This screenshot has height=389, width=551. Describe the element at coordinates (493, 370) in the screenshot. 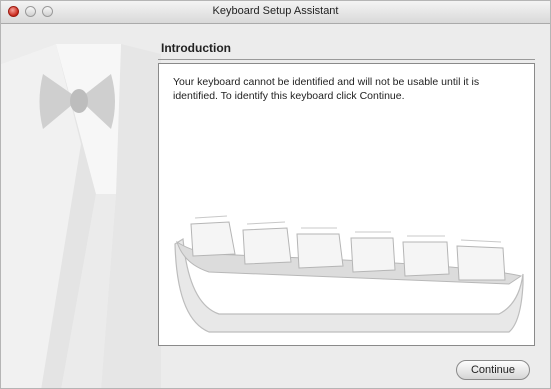

I see `continue-button: Continue` at that location.